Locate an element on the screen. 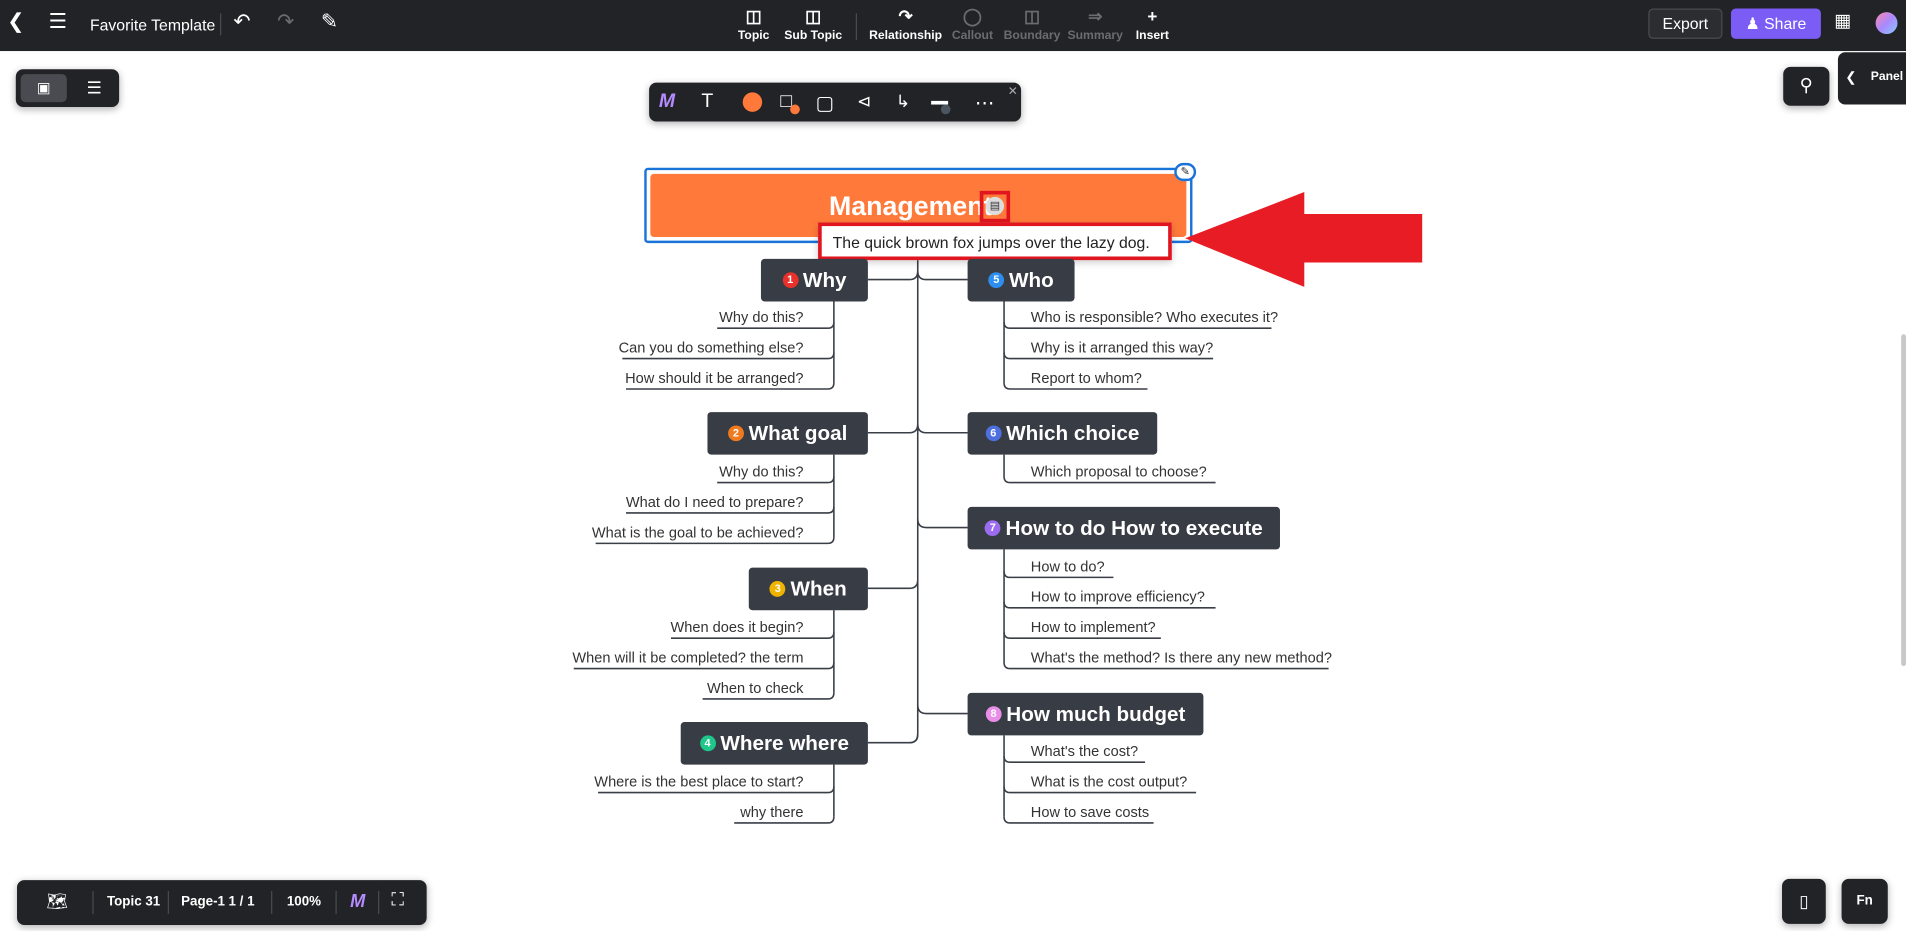 Image resolution: width=1906 pixels, height=931 pixels. function-key-button: Fn is located at coordinates (1864, 901).